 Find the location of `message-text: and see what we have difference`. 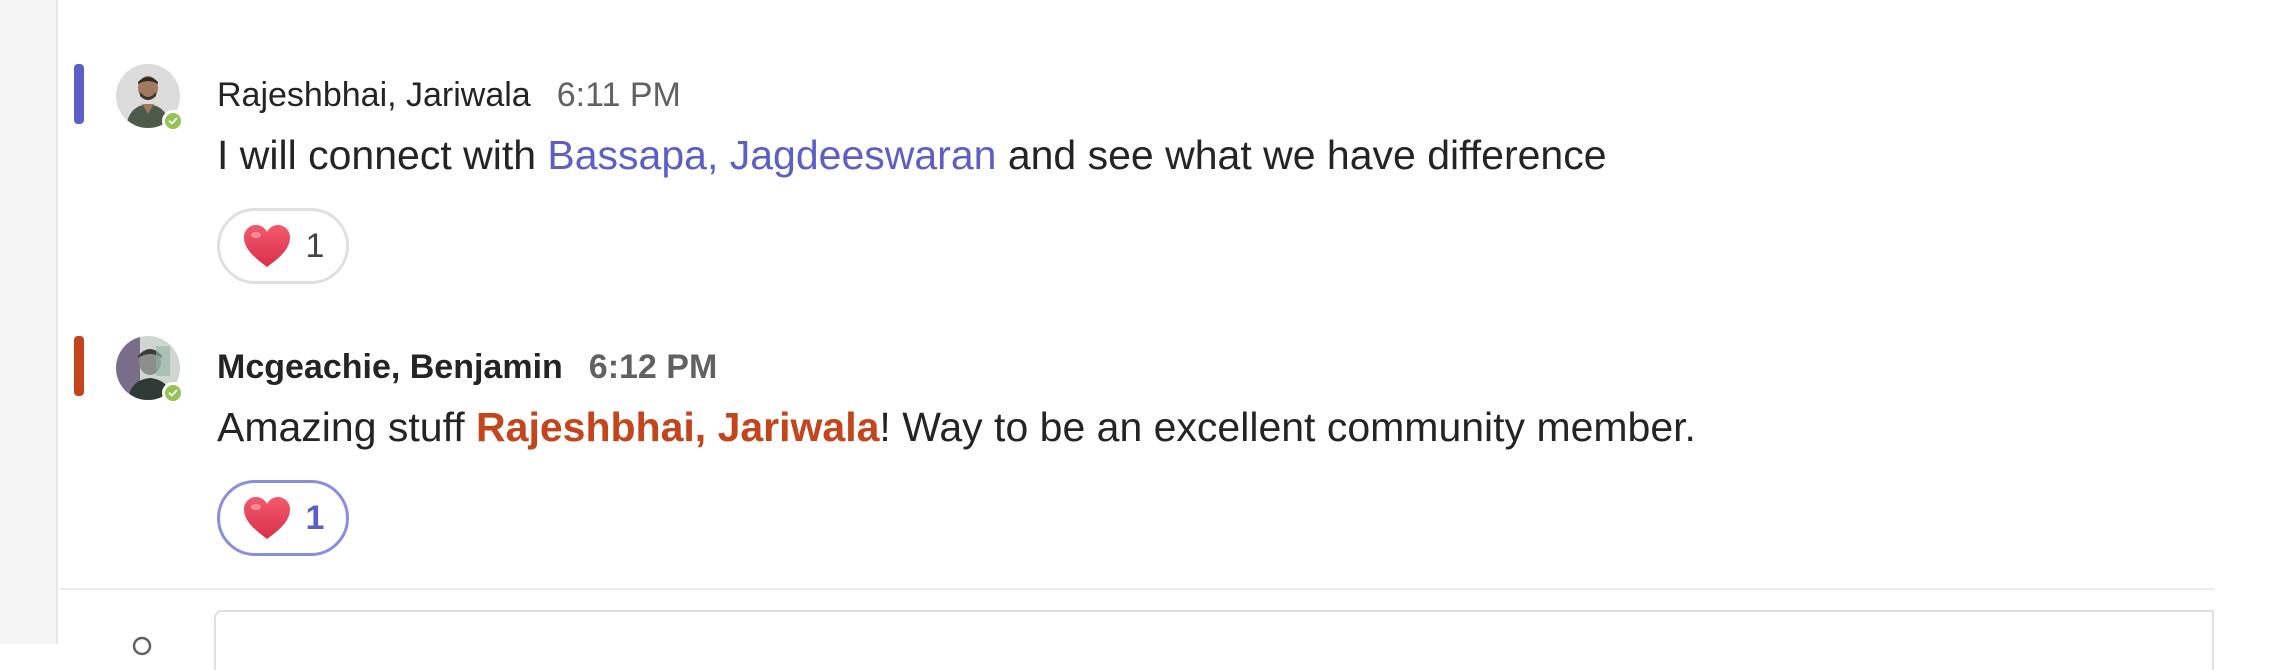

message-text: and see what we have difference is located at coordinates (1301, 155).